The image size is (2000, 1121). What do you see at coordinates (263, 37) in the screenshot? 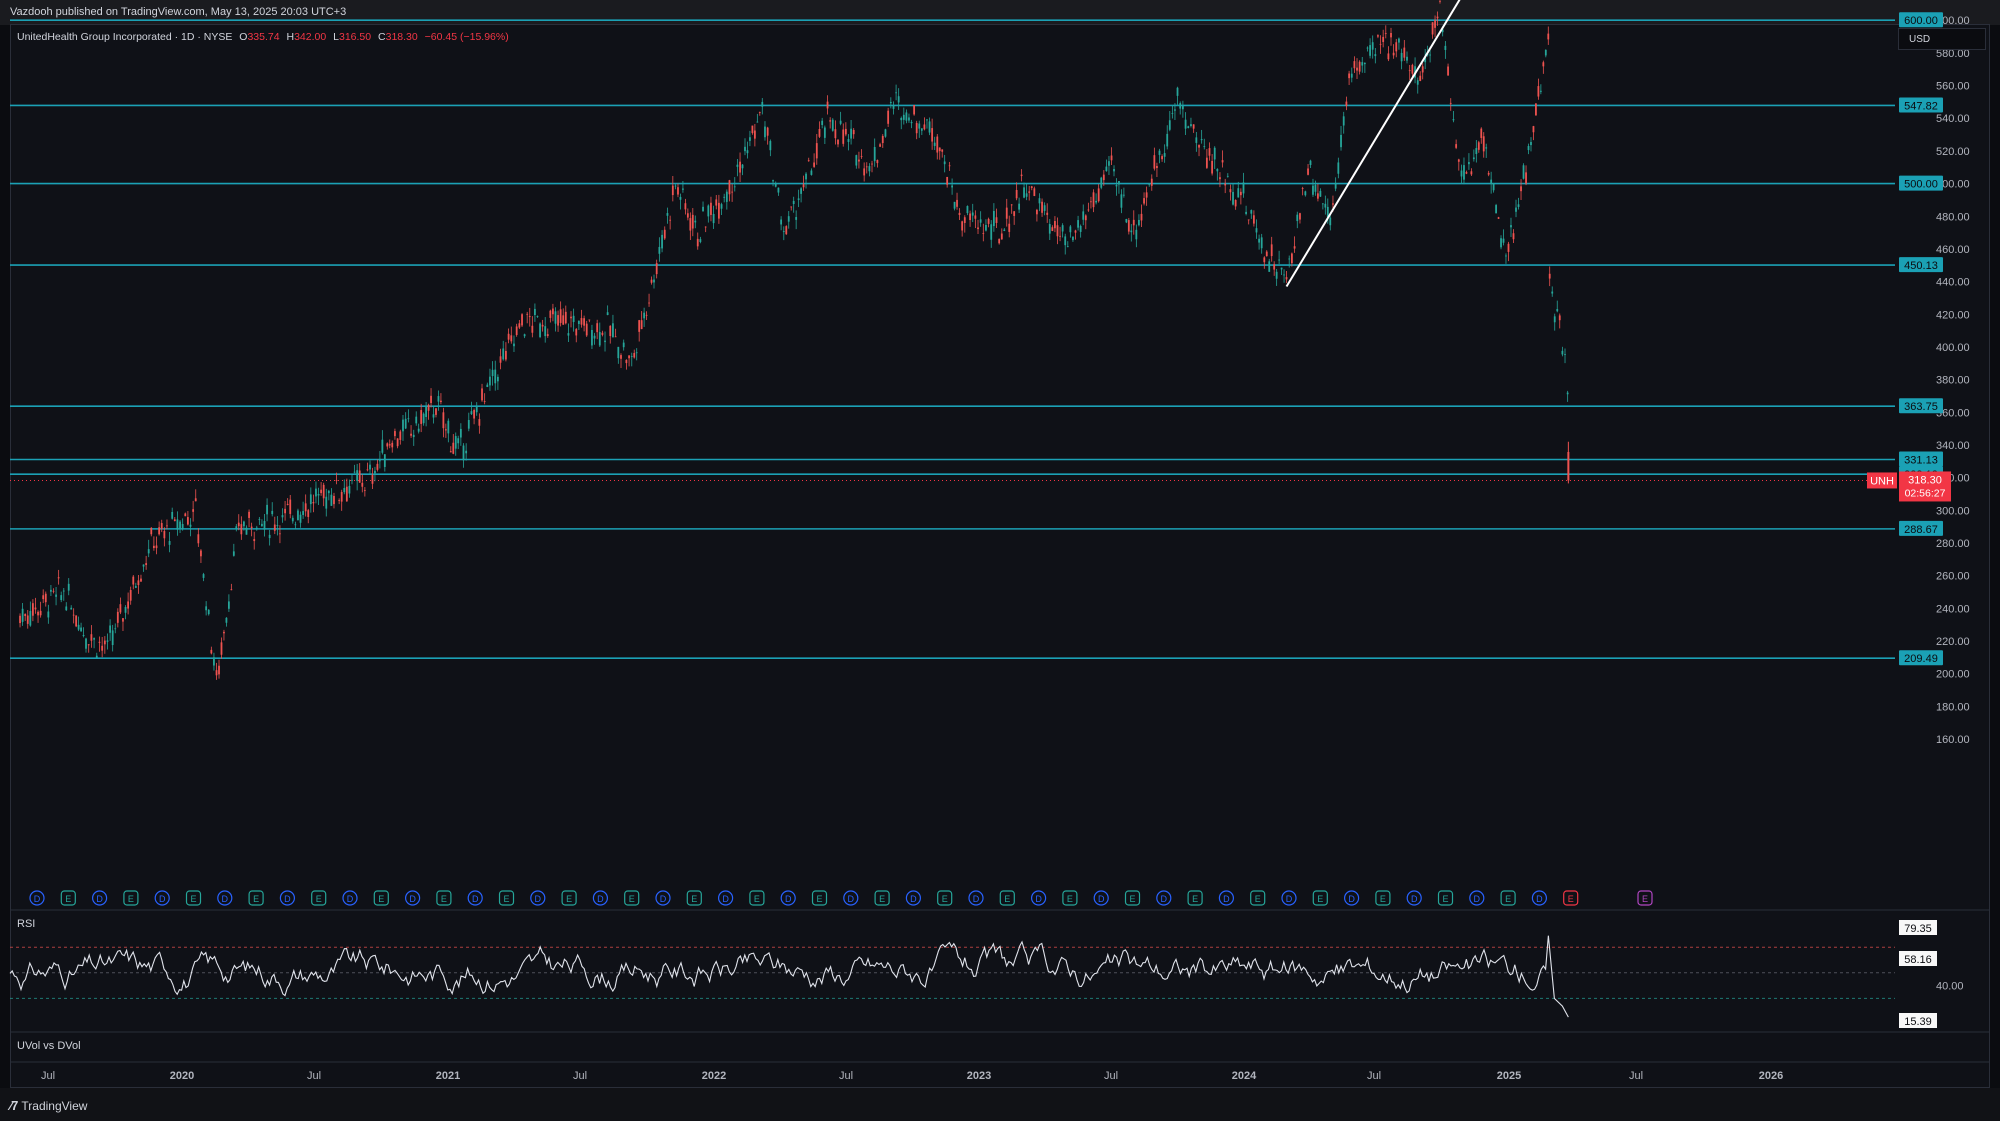
I see `open-value: 335.74` at bounding box center [263, 37].